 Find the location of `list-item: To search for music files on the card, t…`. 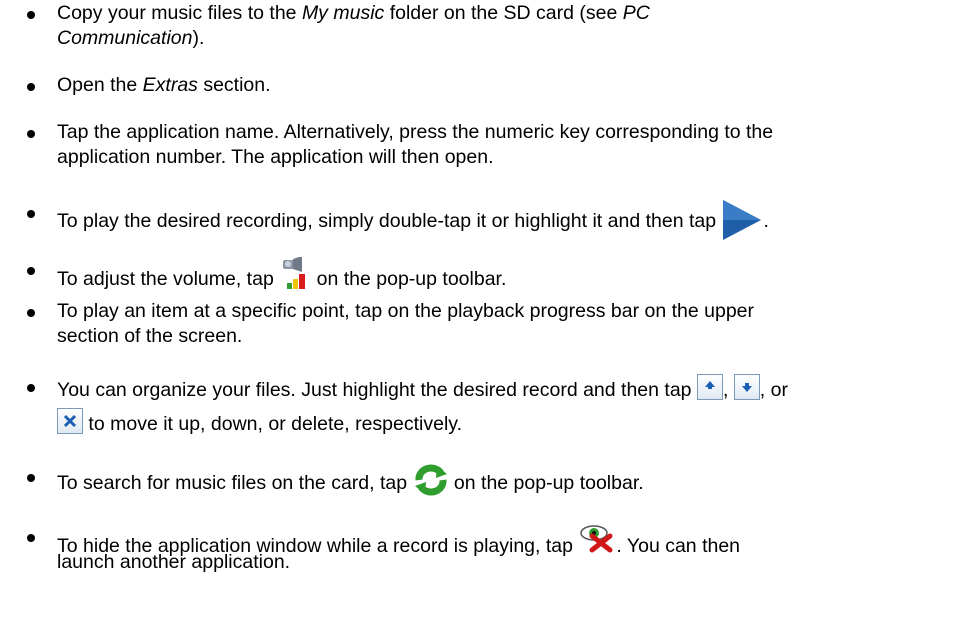

list-item: To search for music files on the card, t… is located at coordinates (483, 475).